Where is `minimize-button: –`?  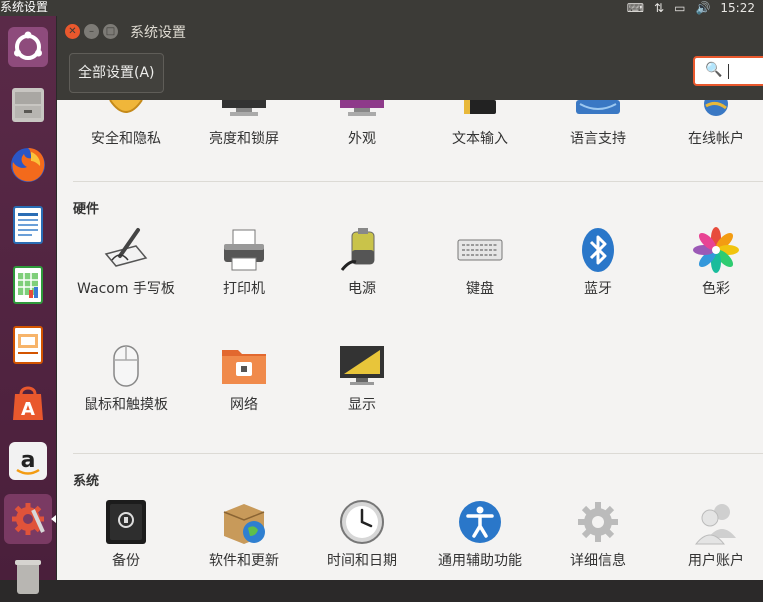 minimize-button: – is located at coordinates (91, 31).